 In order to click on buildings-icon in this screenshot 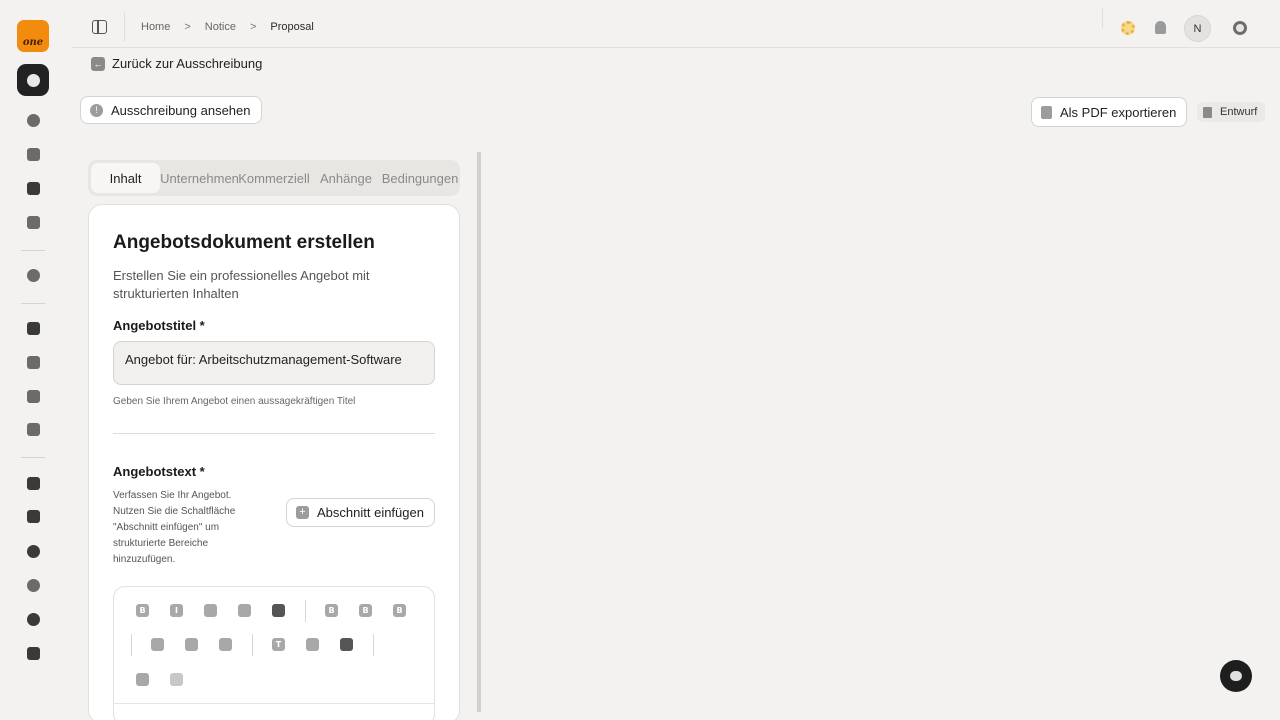, I will do `click(33, 188)`.